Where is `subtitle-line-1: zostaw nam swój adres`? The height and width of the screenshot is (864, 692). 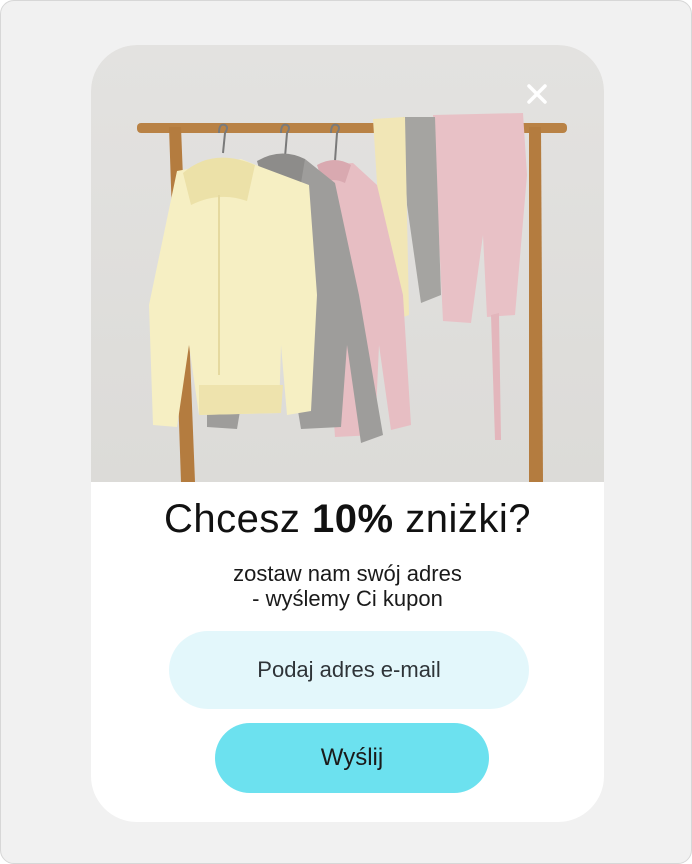 subtitle-line-1: zostaw nam swój adres is located at coordinates (347, 573).